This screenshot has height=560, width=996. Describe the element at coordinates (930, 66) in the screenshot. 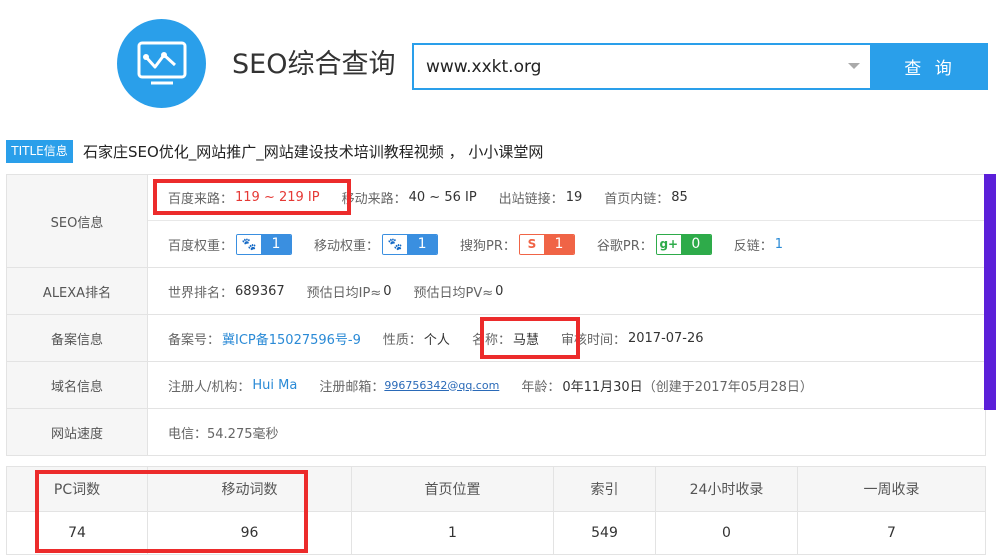

I see `search-button: 查 询` at that location.